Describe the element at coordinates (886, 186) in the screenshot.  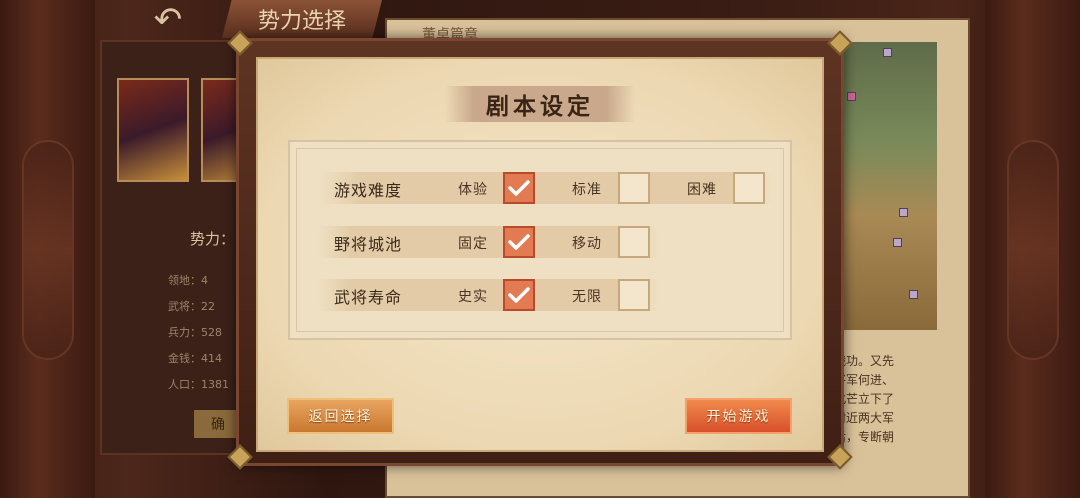
I see `story-map` at that location.